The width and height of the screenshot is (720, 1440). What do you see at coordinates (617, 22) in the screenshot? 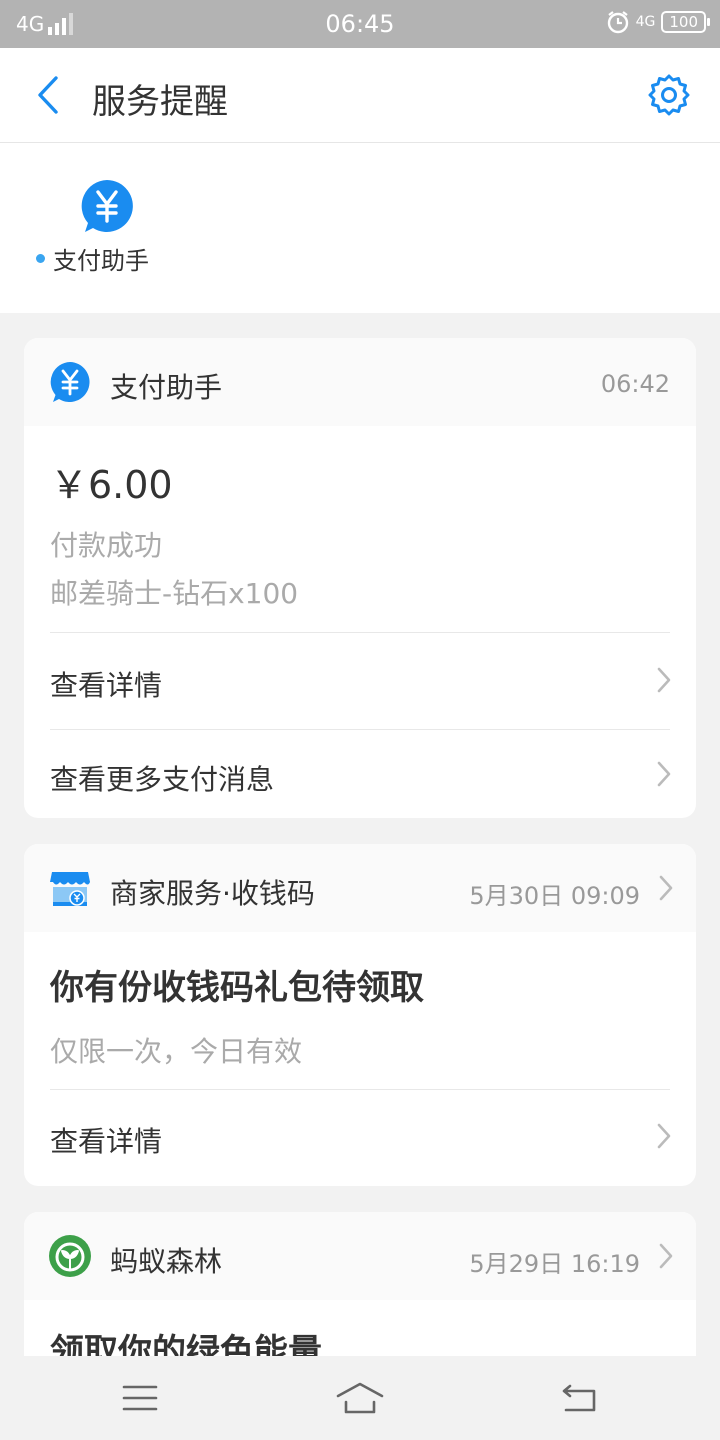
I see `alarm-icon` at bounding box center [617, 22].